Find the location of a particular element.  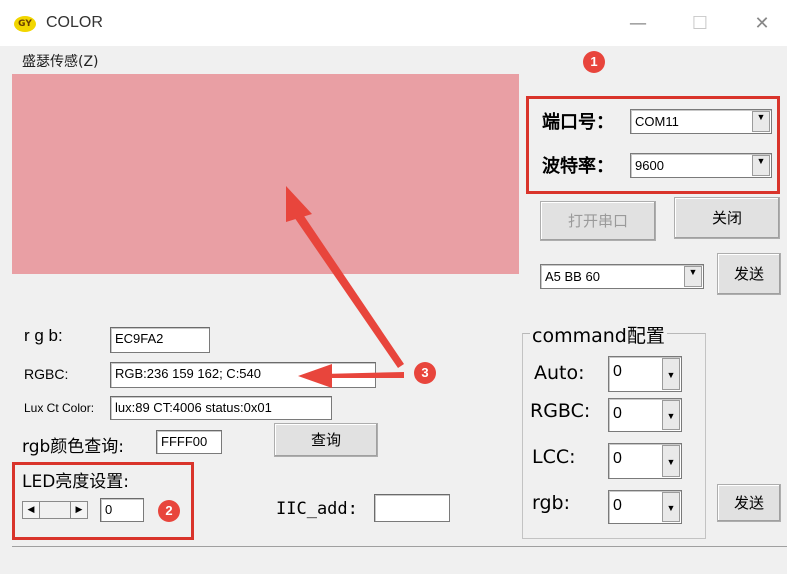

send-command-button: 发送 is located at coordinates (749, 503).